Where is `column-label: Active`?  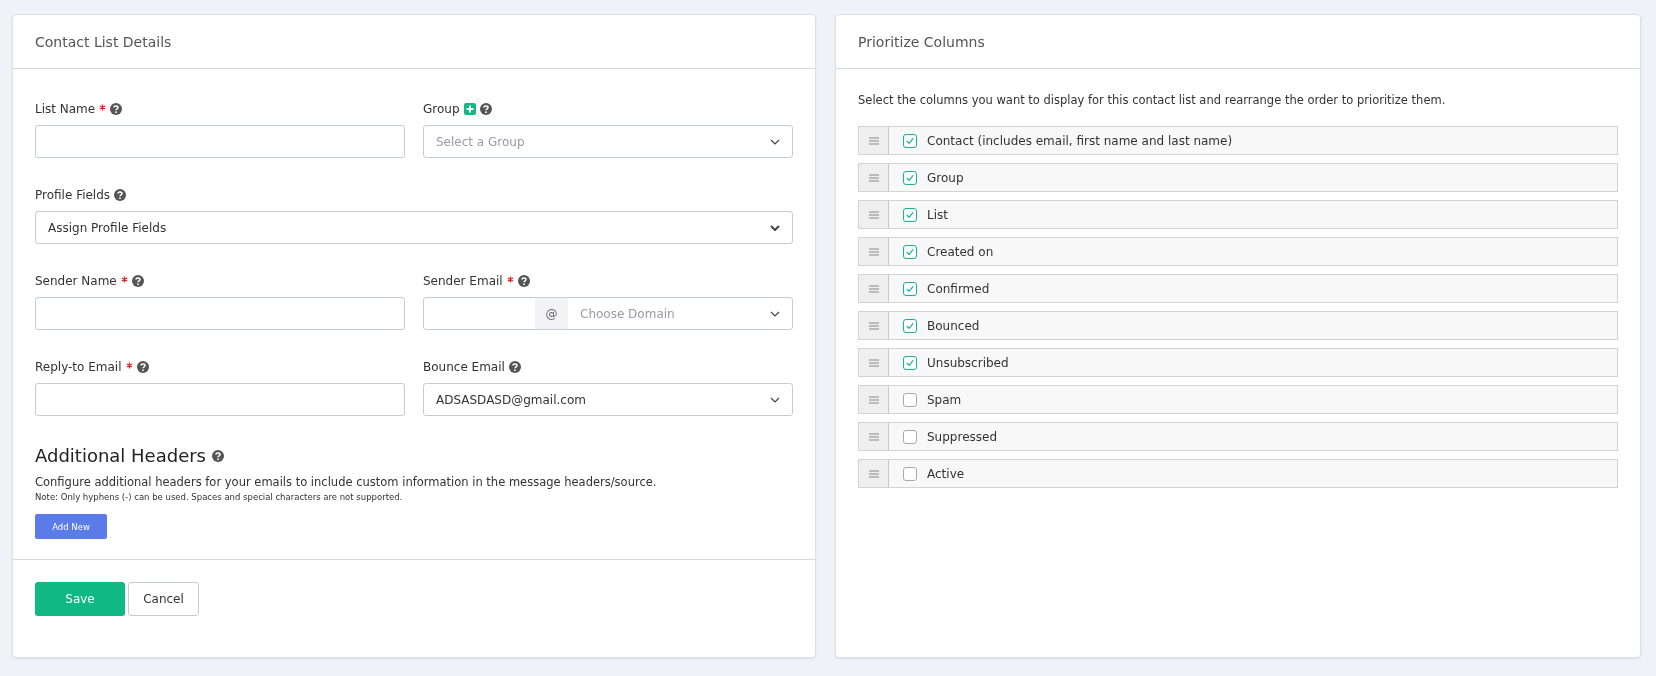 column-label: Active is located at coordinates (946, 473).